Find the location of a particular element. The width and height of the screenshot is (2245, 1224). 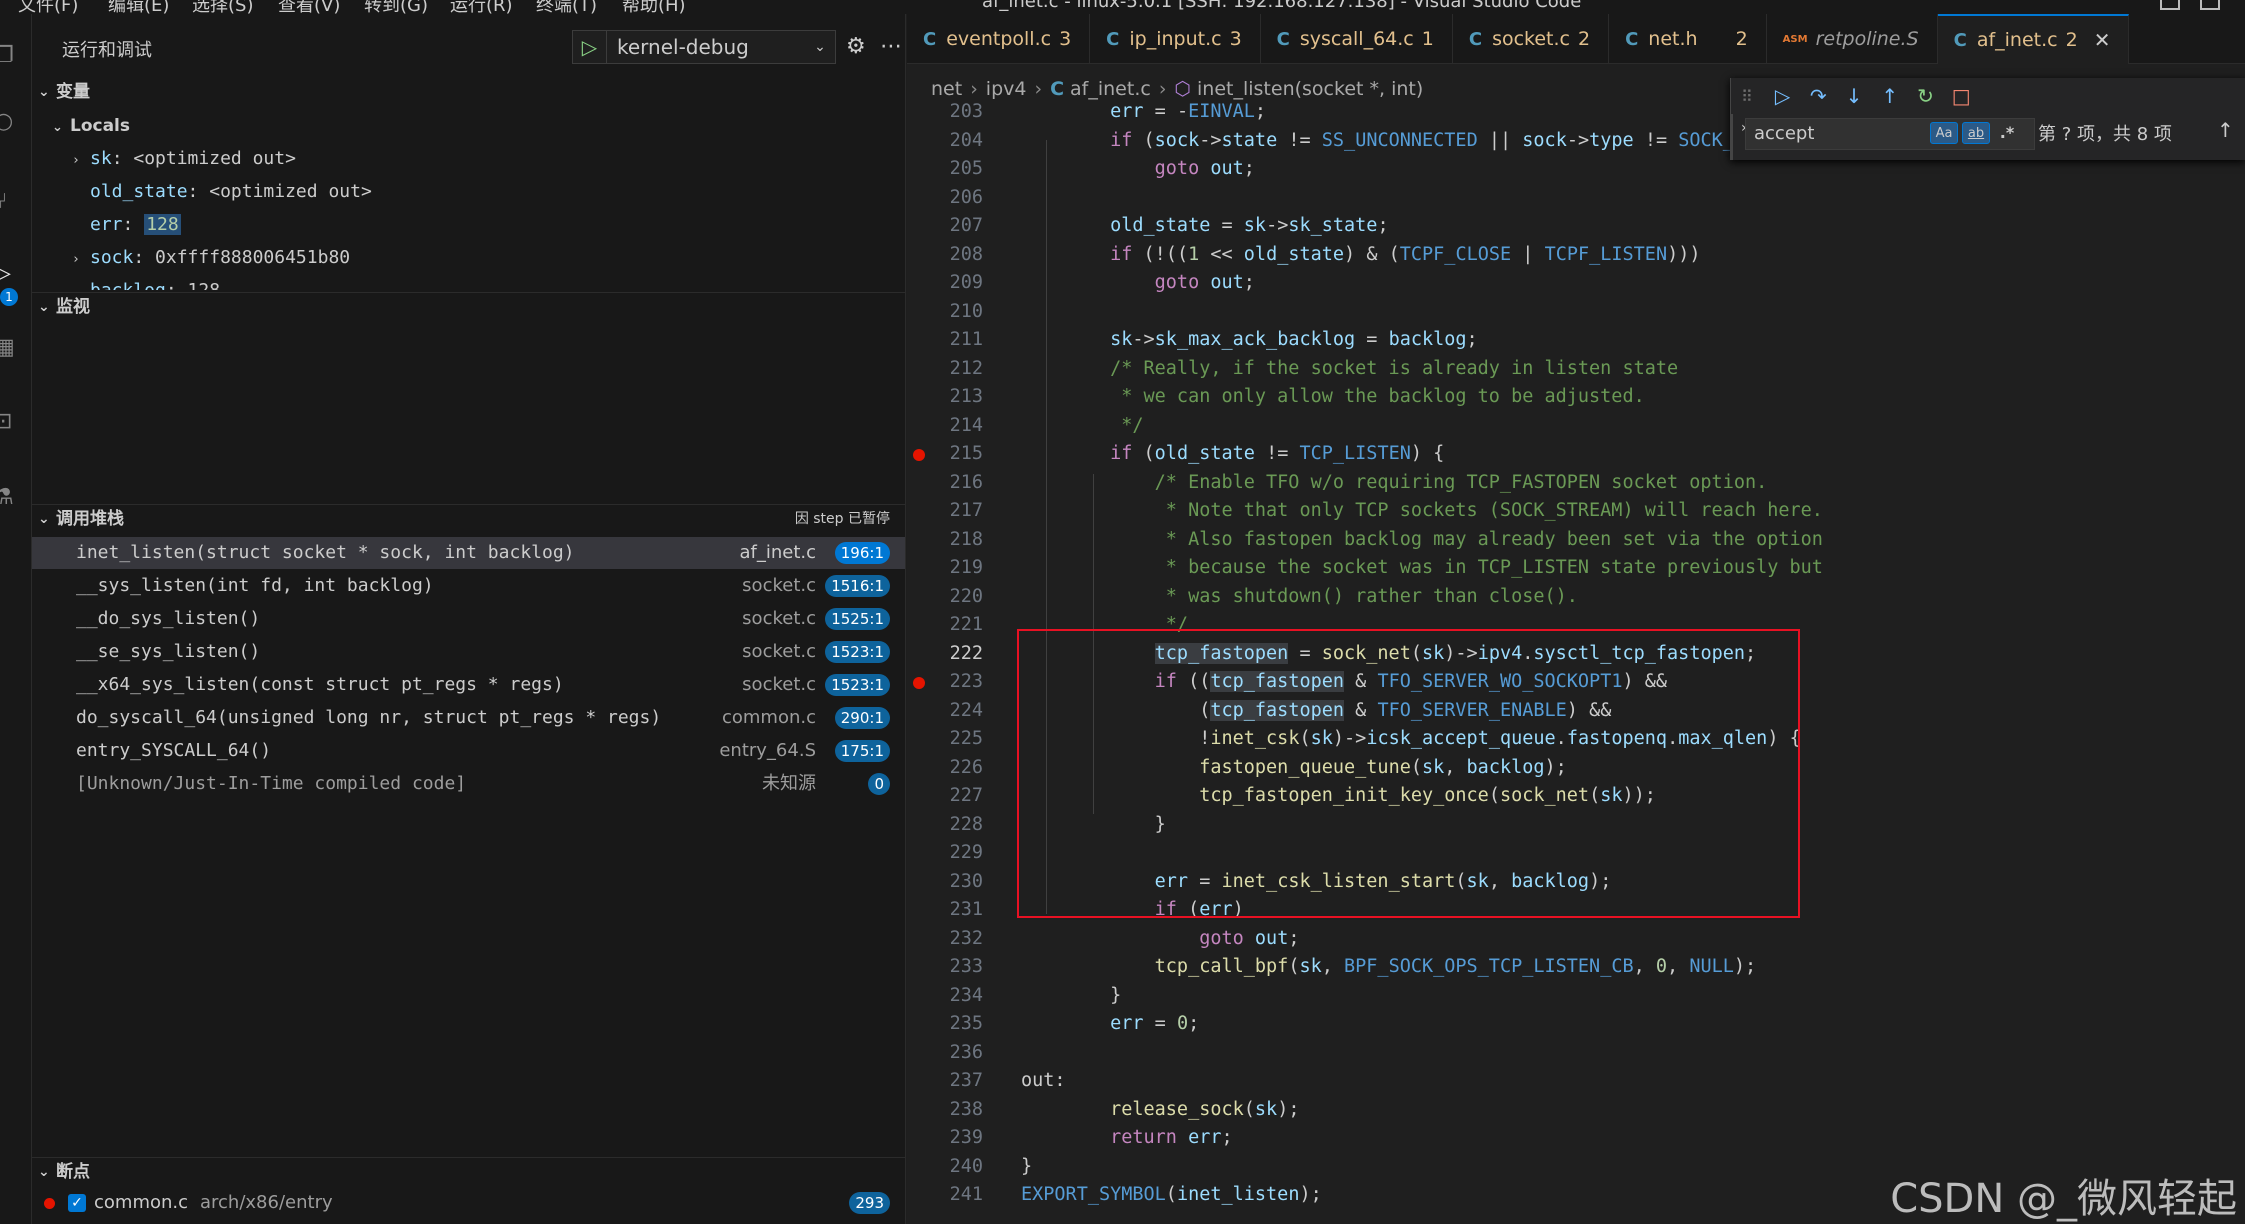

code-line: 236 is located at coordinates (1576, 1053).